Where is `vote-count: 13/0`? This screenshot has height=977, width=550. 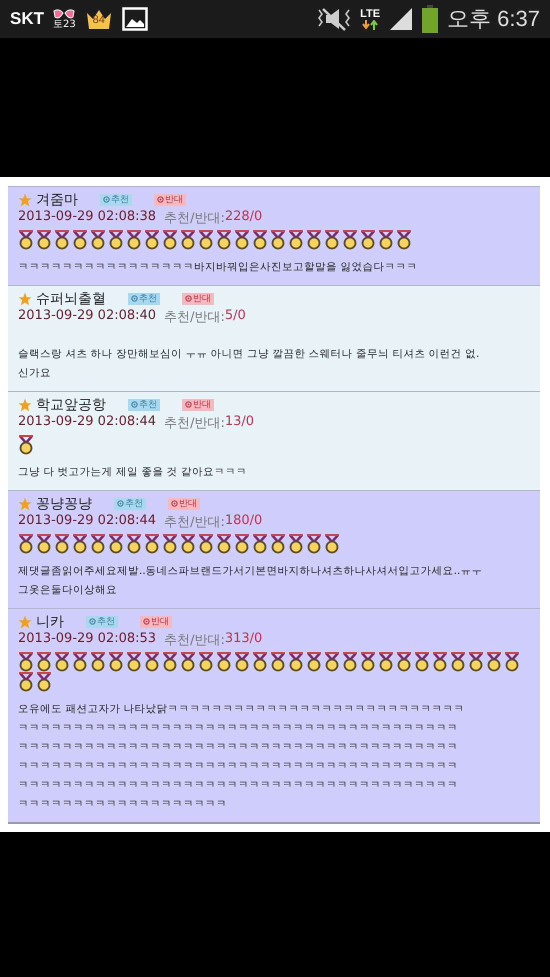 vote-count: 13/0 is located at coordinates (239, 422).